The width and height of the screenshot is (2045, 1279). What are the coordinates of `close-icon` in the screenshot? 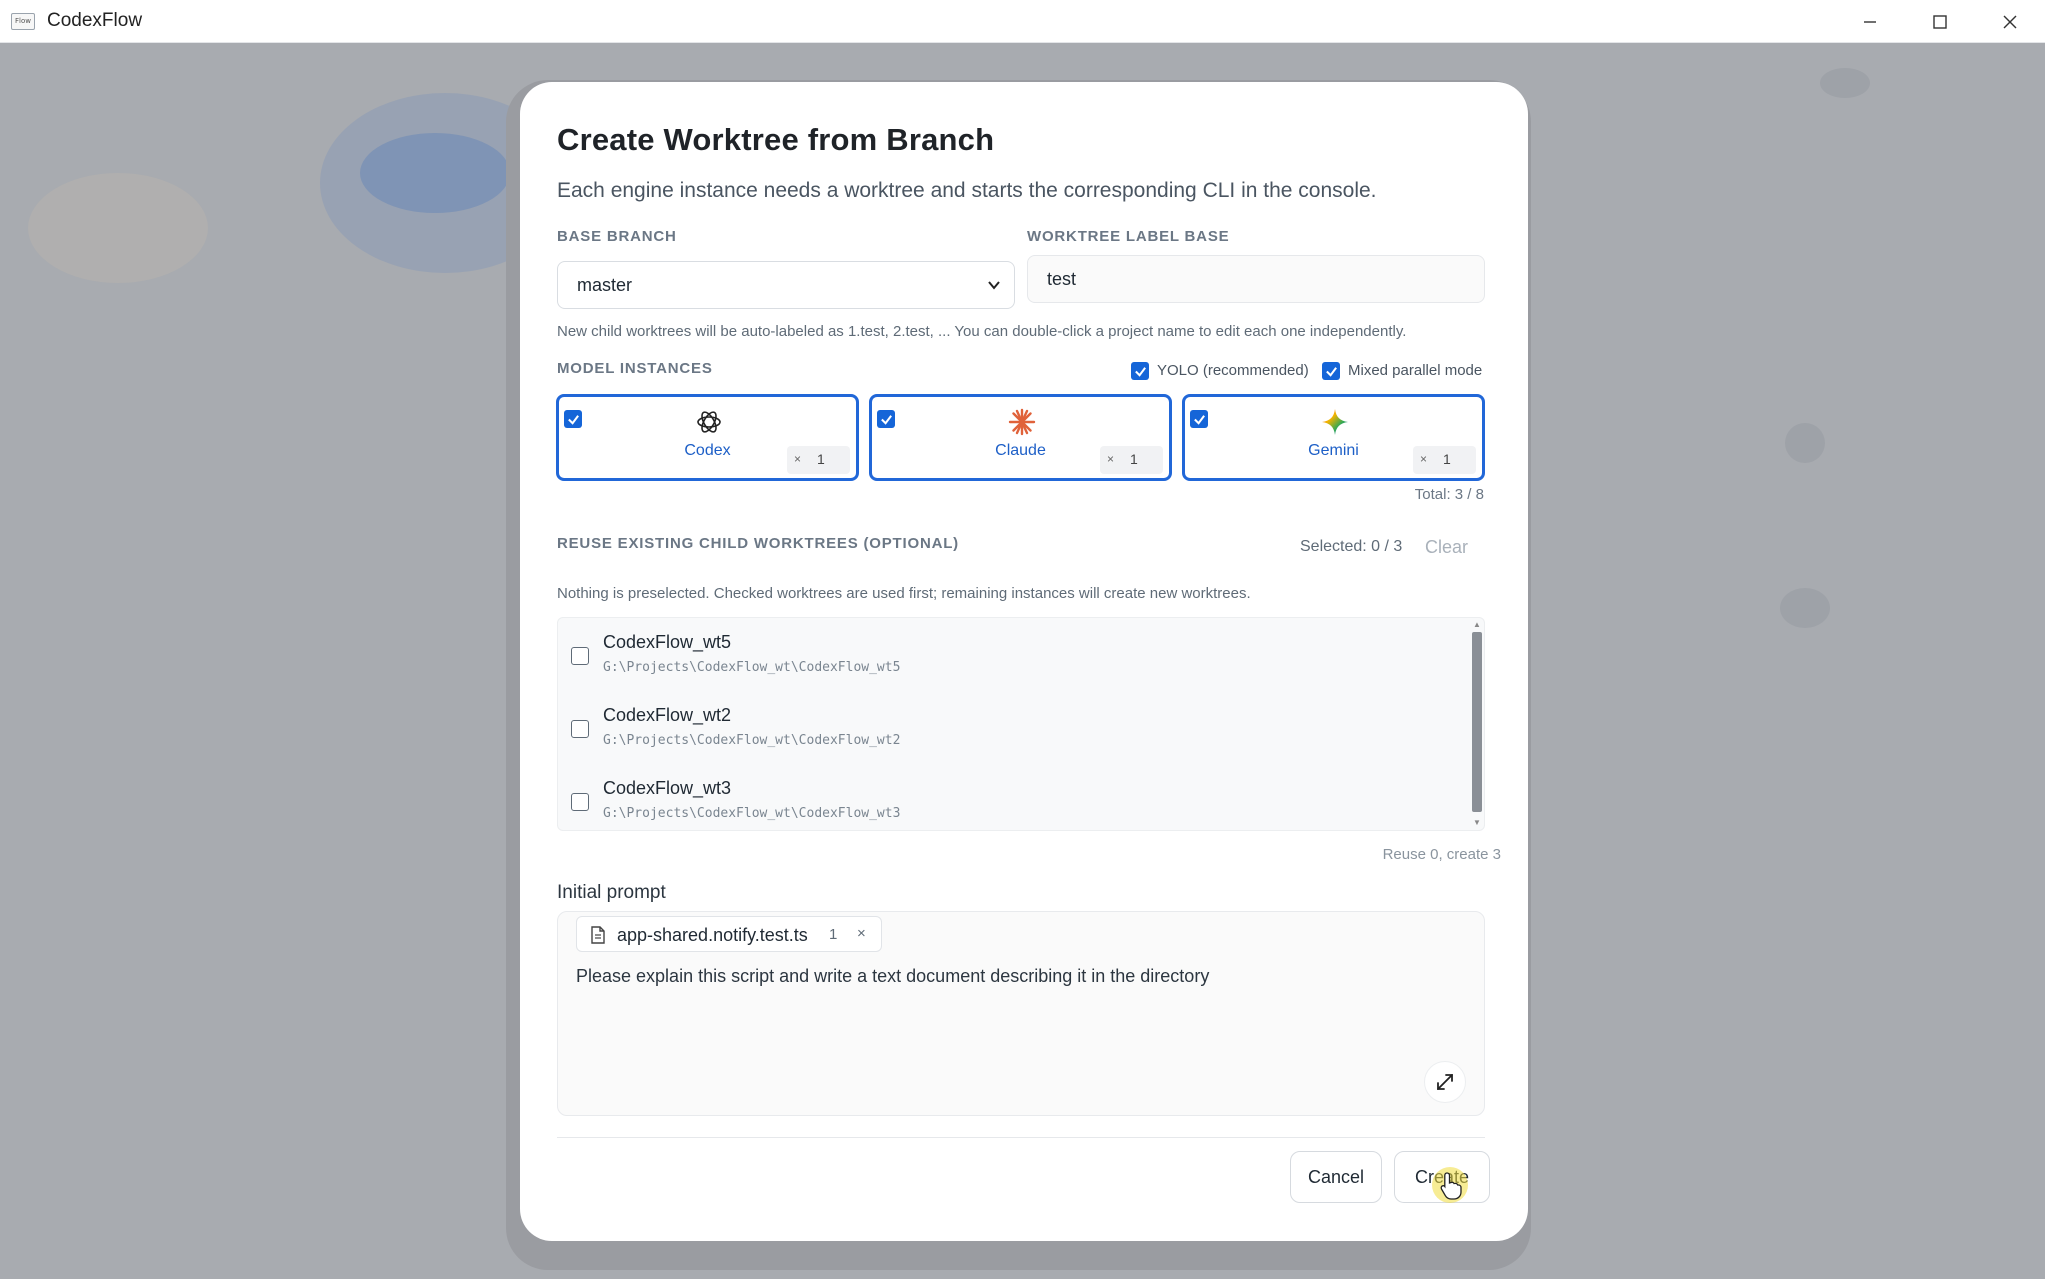 It's located at (2010, 21).